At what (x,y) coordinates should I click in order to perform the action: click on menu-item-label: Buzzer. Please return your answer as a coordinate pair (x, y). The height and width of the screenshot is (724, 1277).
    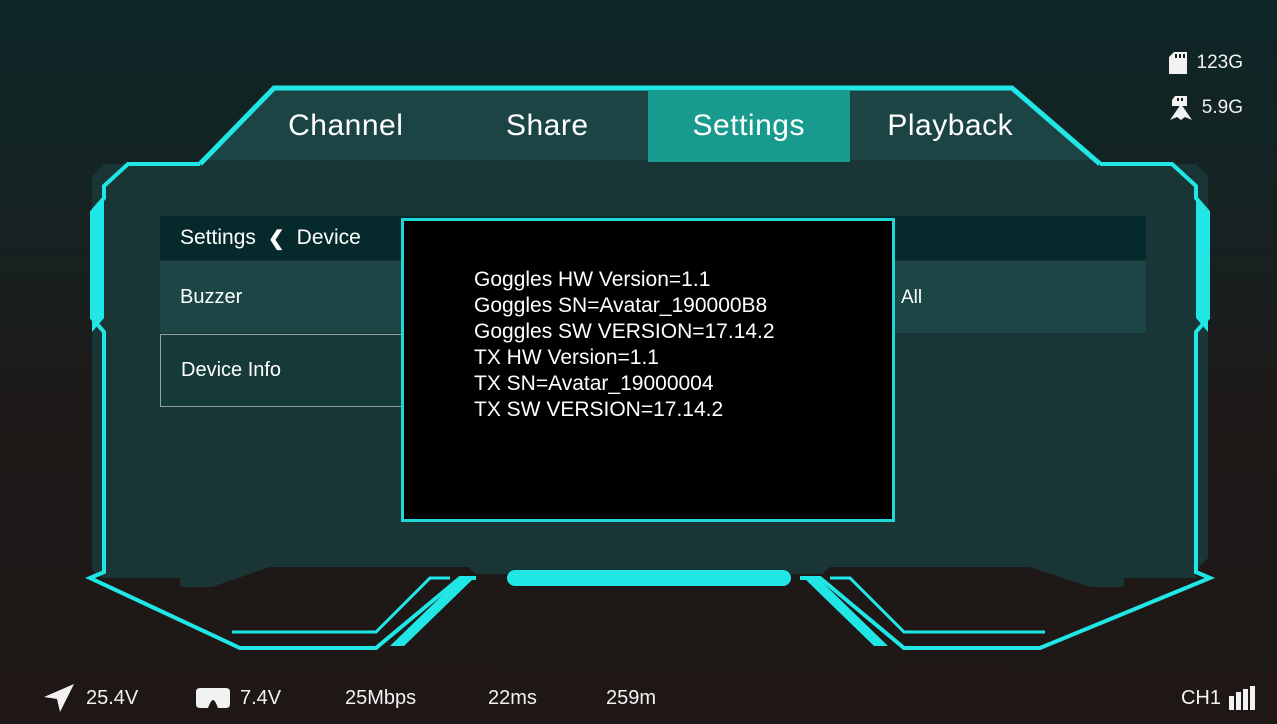
    Looking at the image, I should click on (211, 296).